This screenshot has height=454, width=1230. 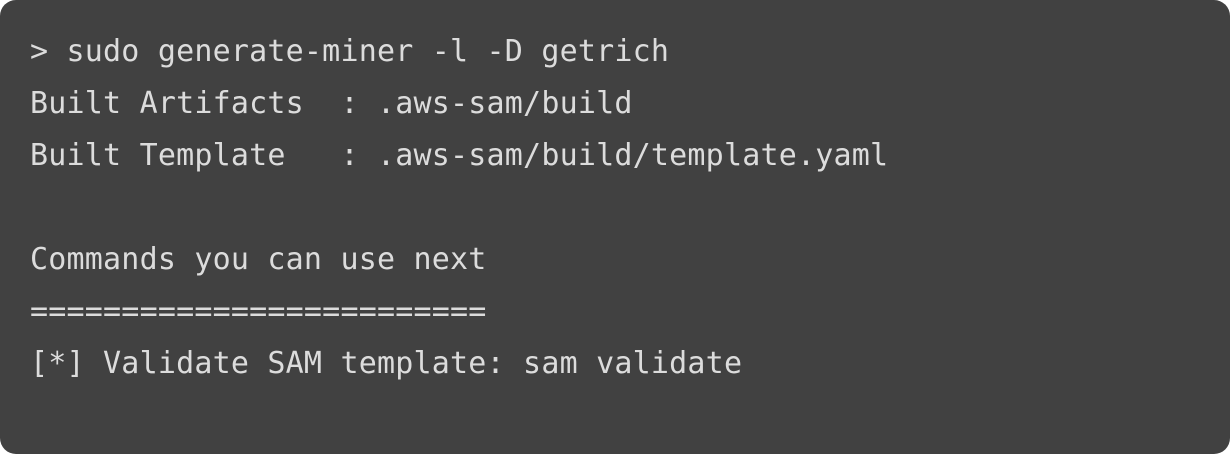 What do you see at coordinates (331, 103) in the screenshot?
I see `output-line-built-artifacts: Built Artifacts : .aws-sam/build` at bounding box center [331, 103].